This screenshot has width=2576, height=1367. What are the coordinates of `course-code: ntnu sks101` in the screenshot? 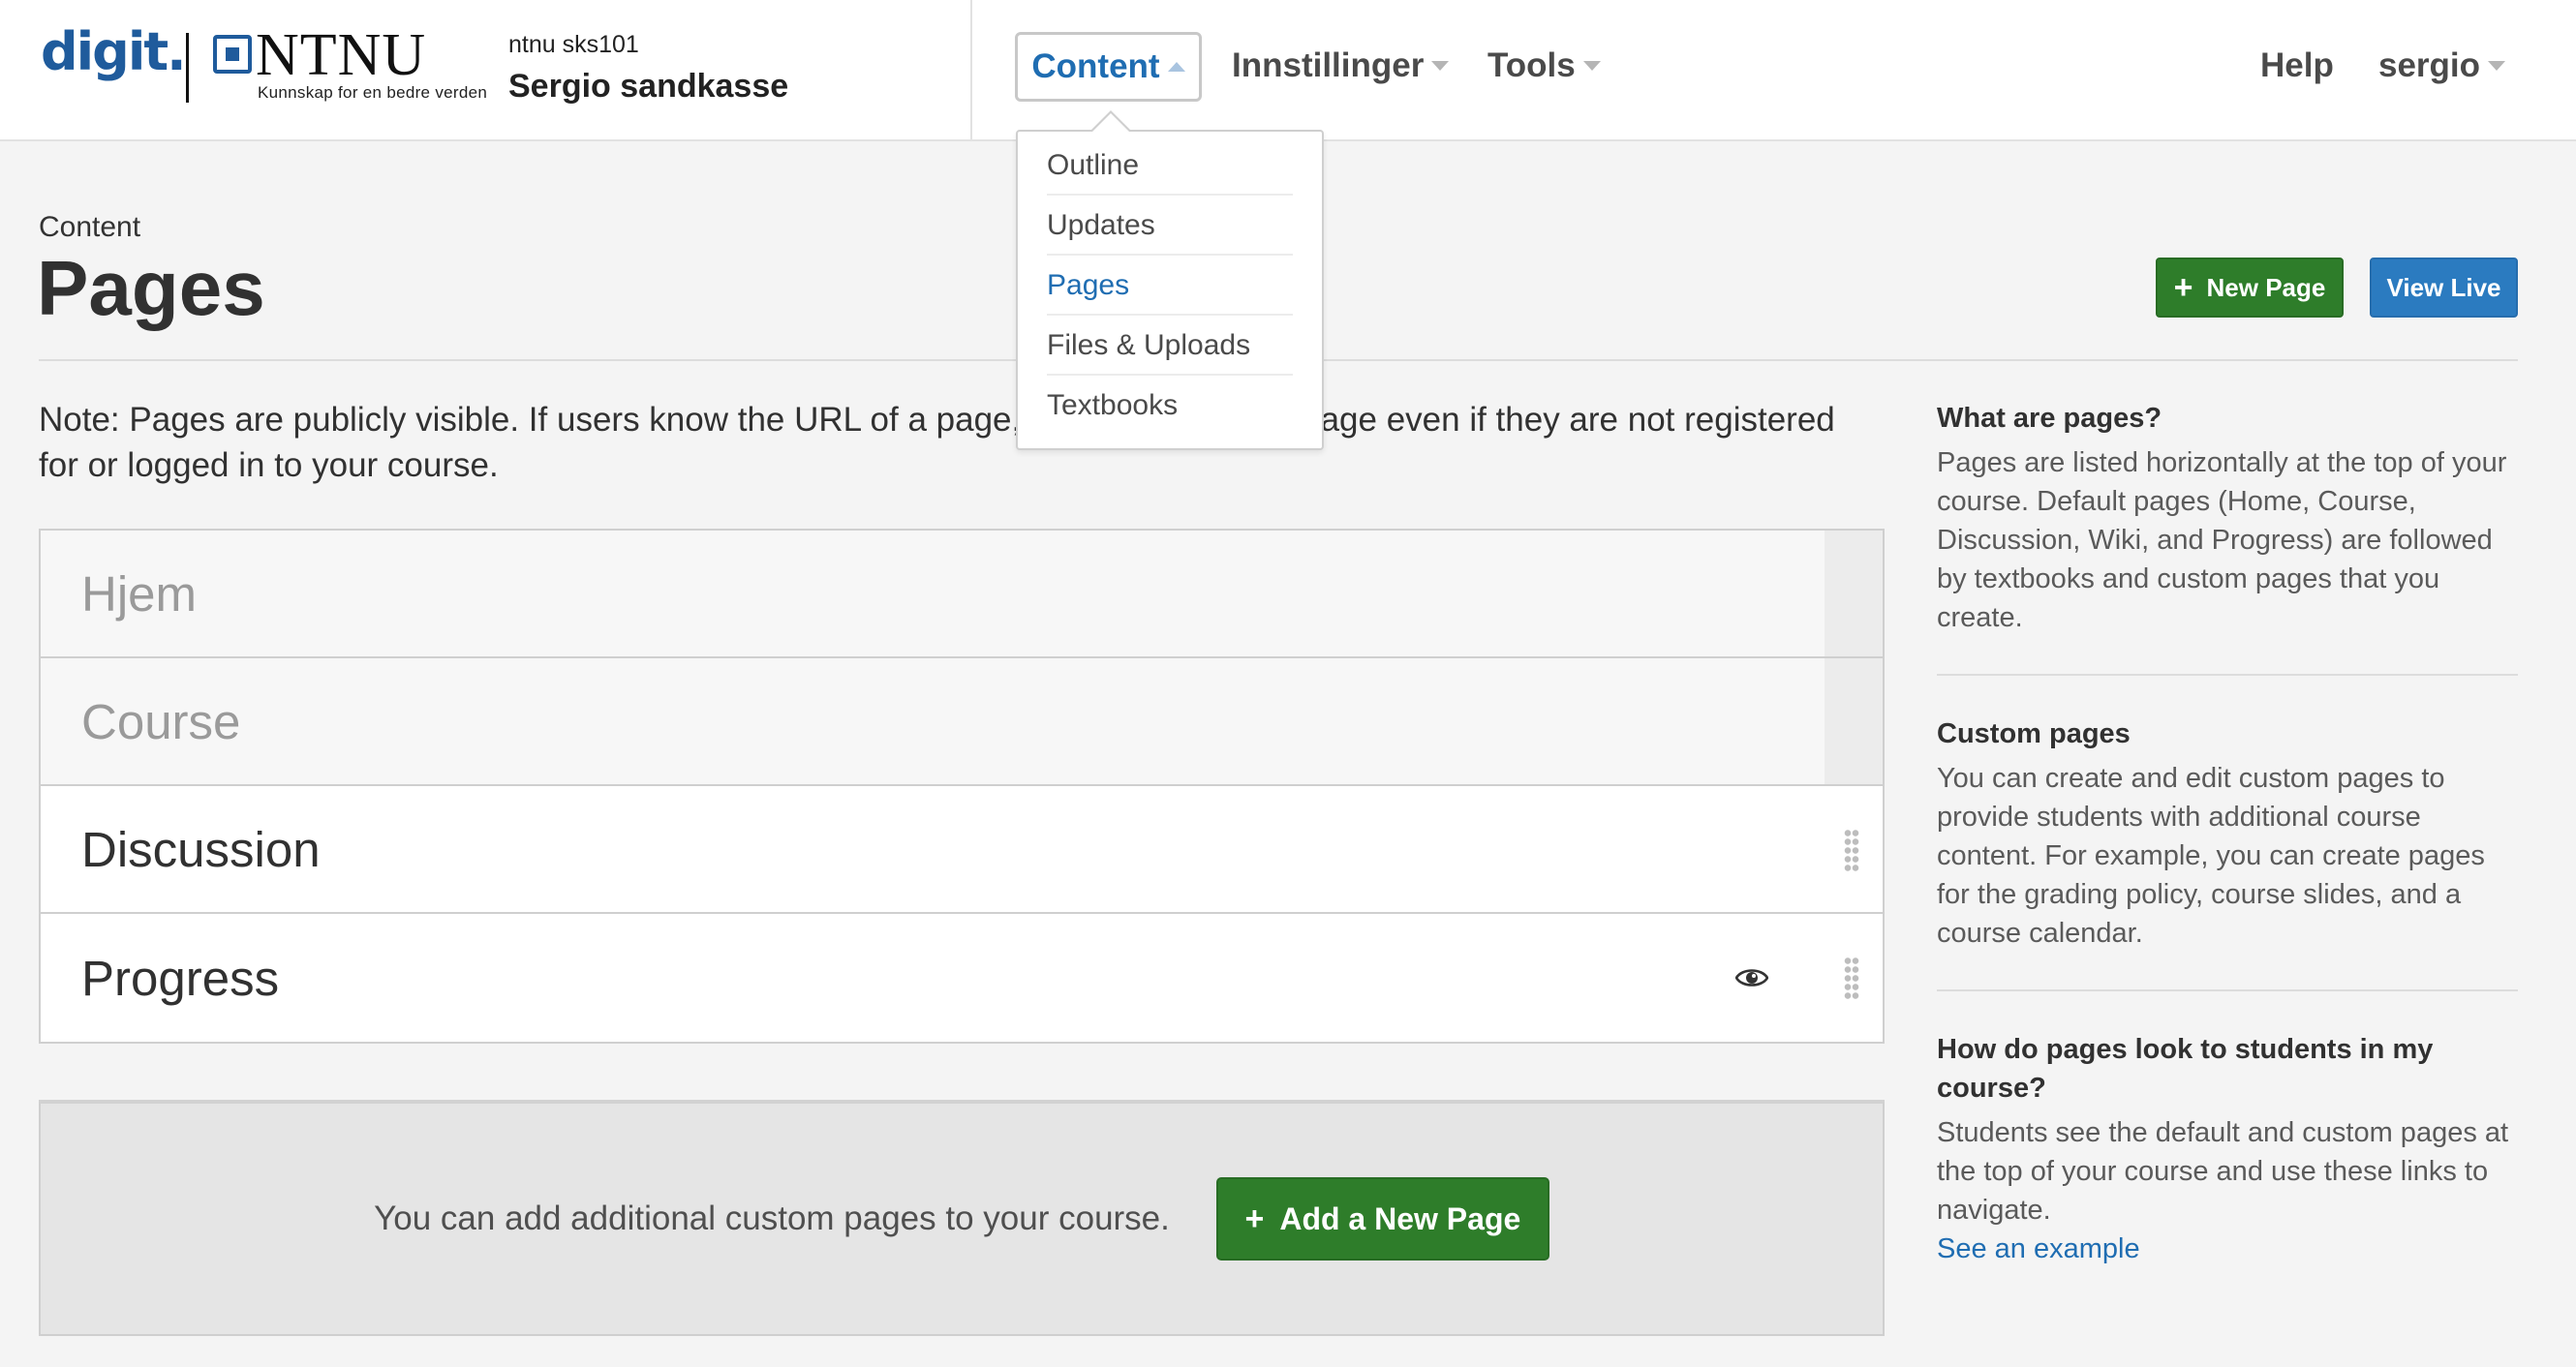 It's located at (573, 44).